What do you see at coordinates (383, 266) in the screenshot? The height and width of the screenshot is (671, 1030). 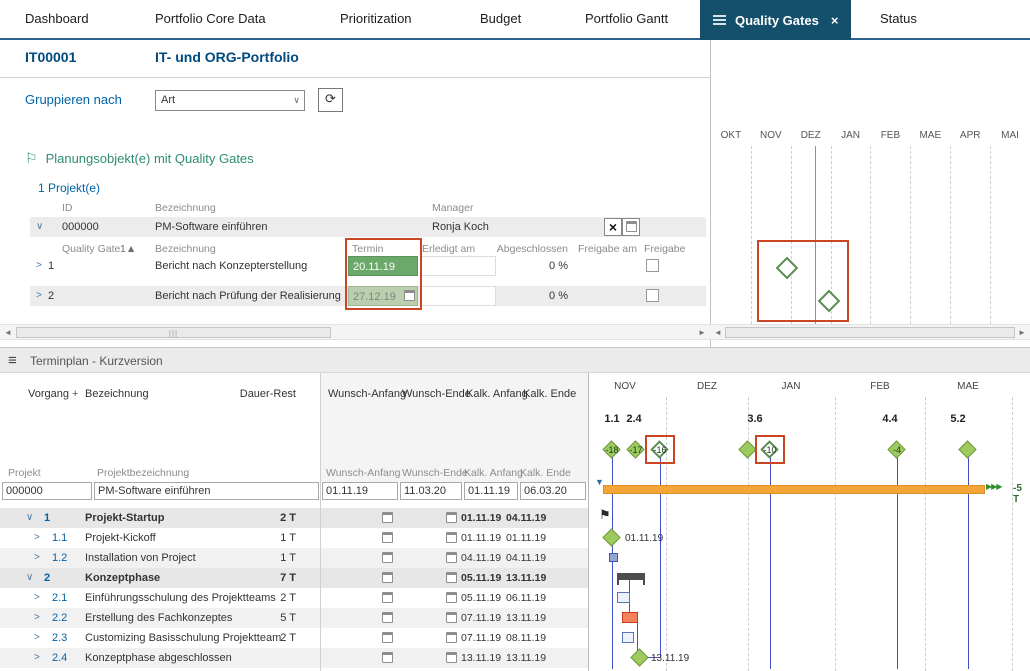 I see `gate-termin-cell: 20.11.19` at bounding box center [383, 266].